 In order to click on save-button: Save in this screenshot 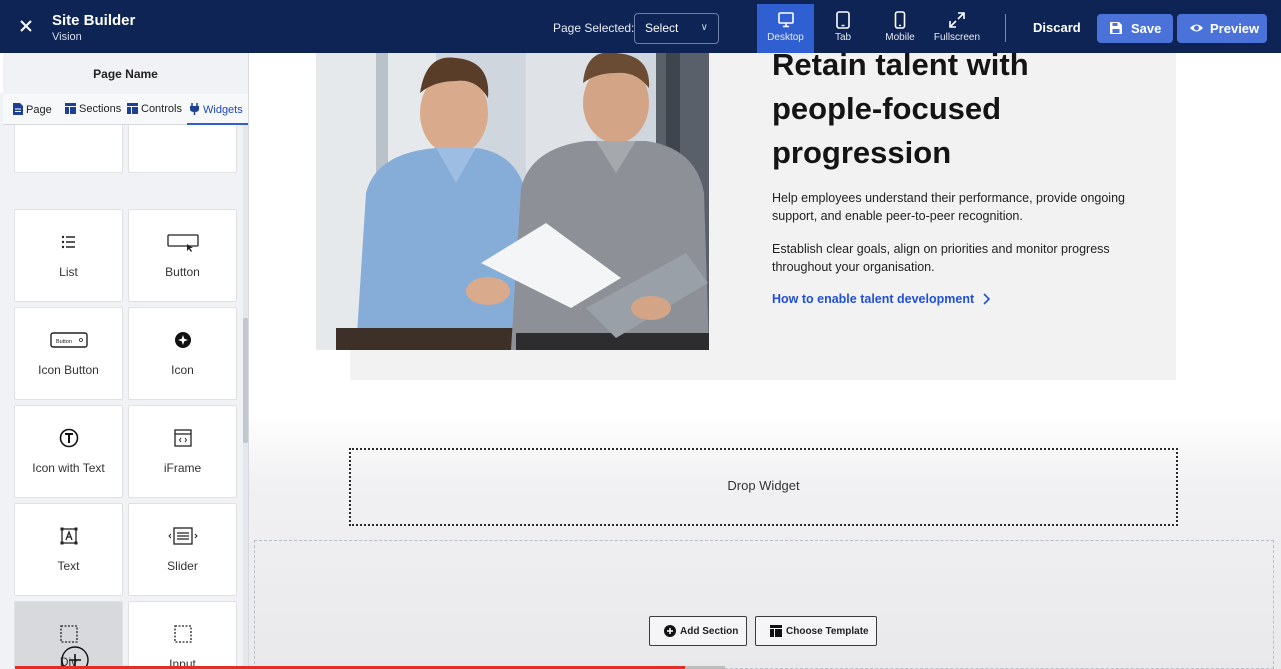, I will do `click(1135, 28)`.